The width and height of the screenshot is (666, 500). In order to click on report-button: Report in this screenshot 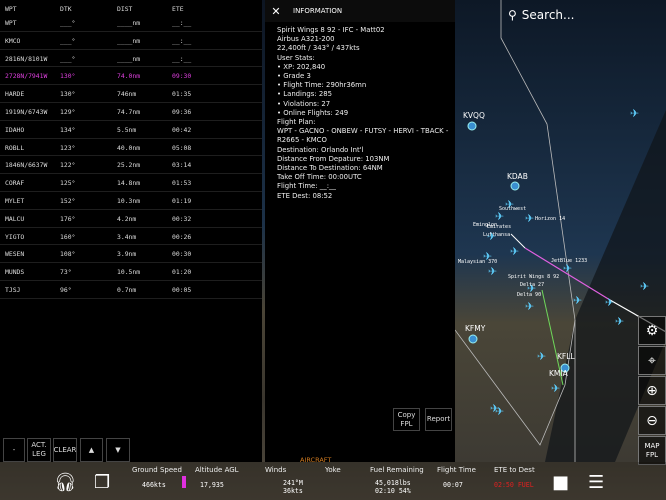, I will do `click(438, 419)`.